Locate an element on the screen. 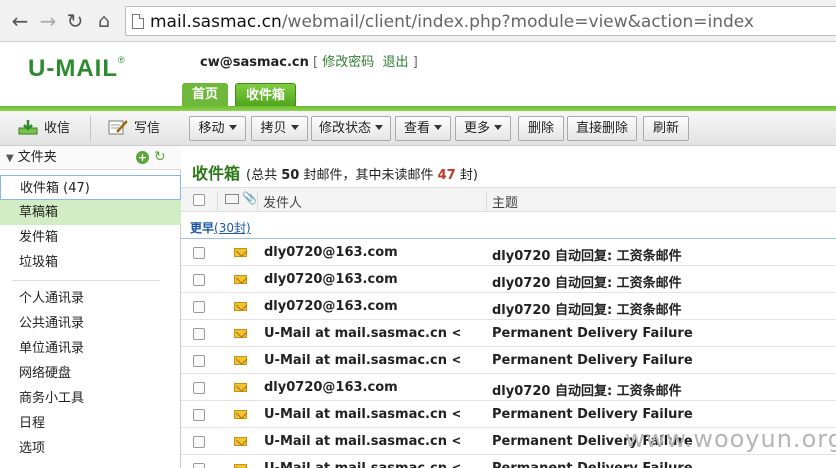  home-icon: ⌂ is located at coordinates (104, 21).